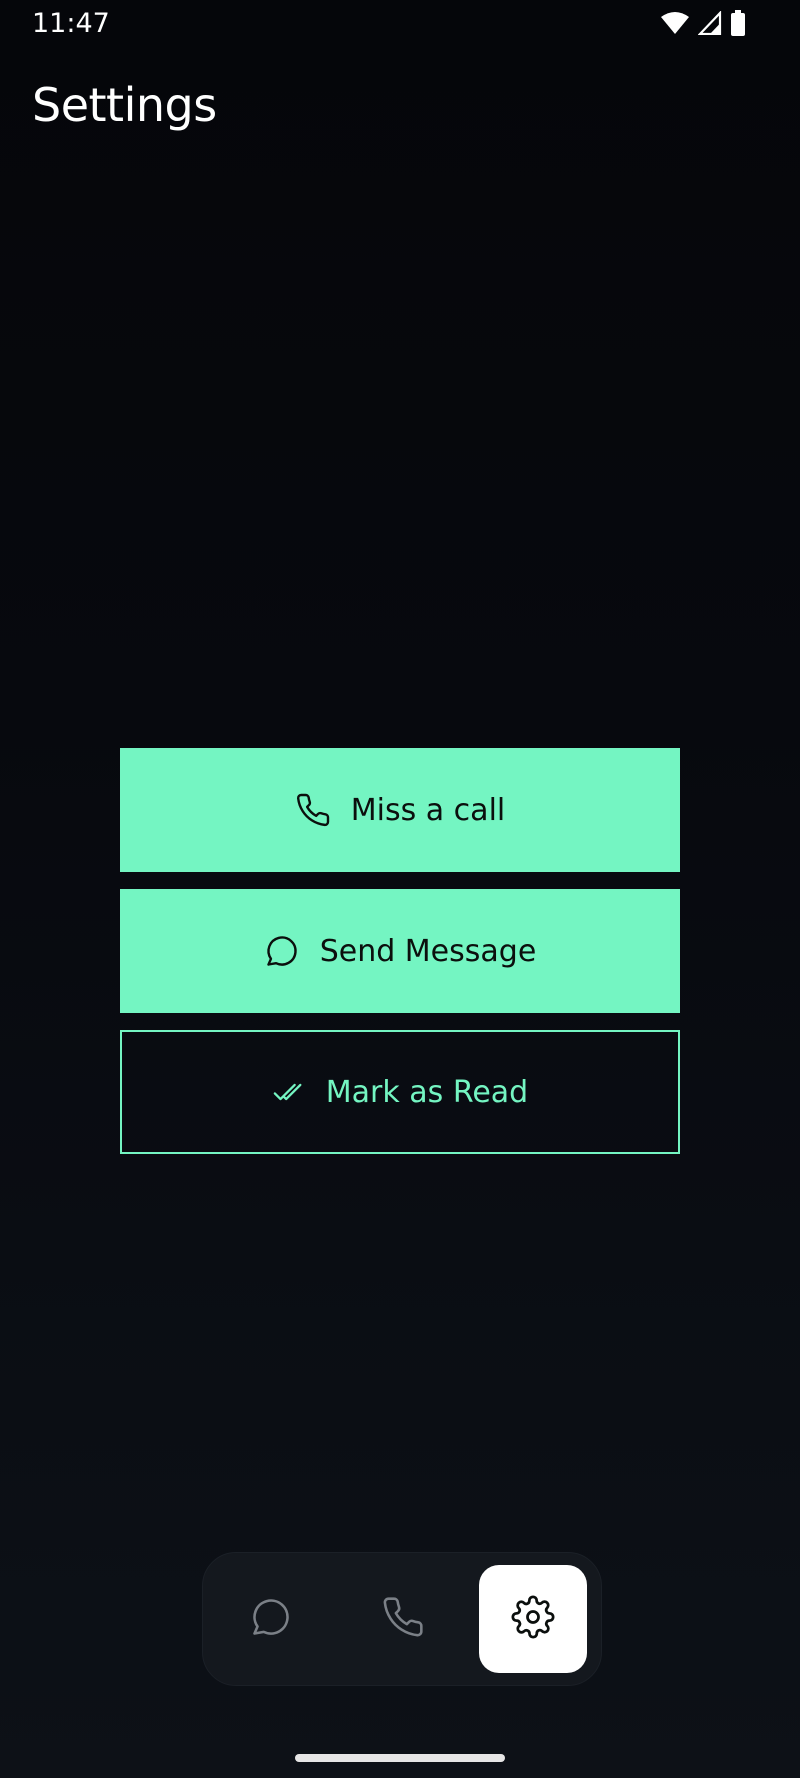  I want to click on status-time: 11:47, so click(71, 23).